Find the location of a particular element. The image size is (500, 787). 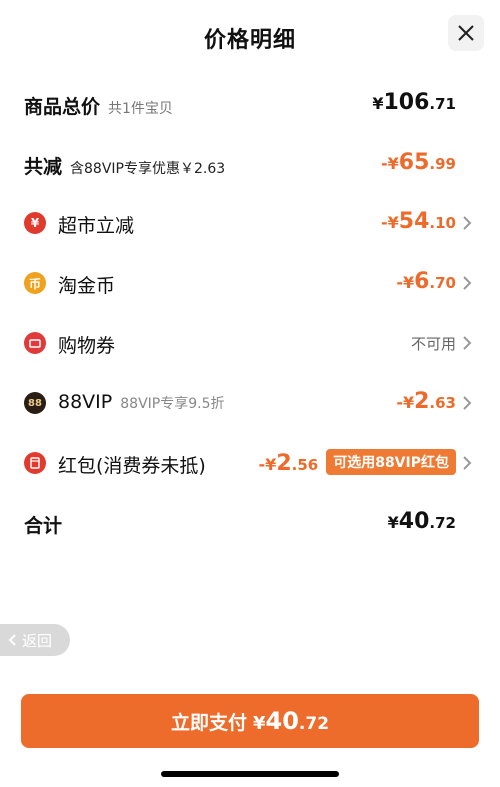

red-packet-label: 红包(消费券未抵) is located at coordinates (132, 466).